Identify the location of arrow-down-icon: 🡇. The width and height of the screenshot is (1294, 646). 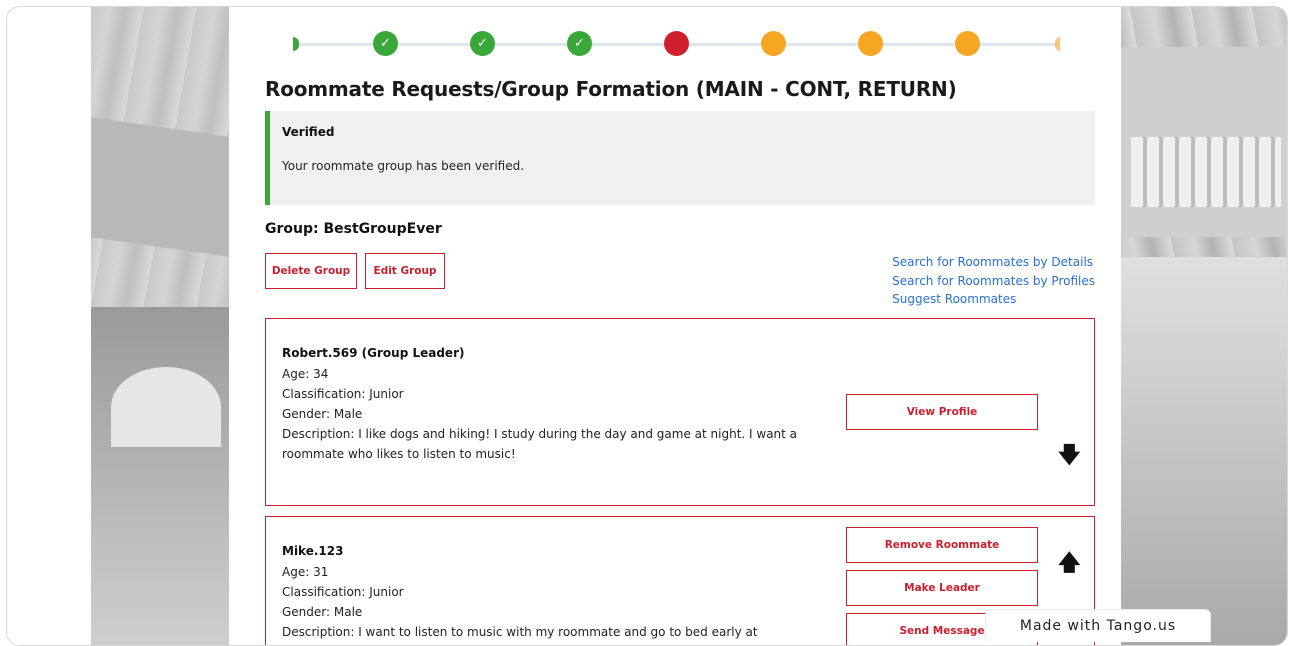
(1069, 456).